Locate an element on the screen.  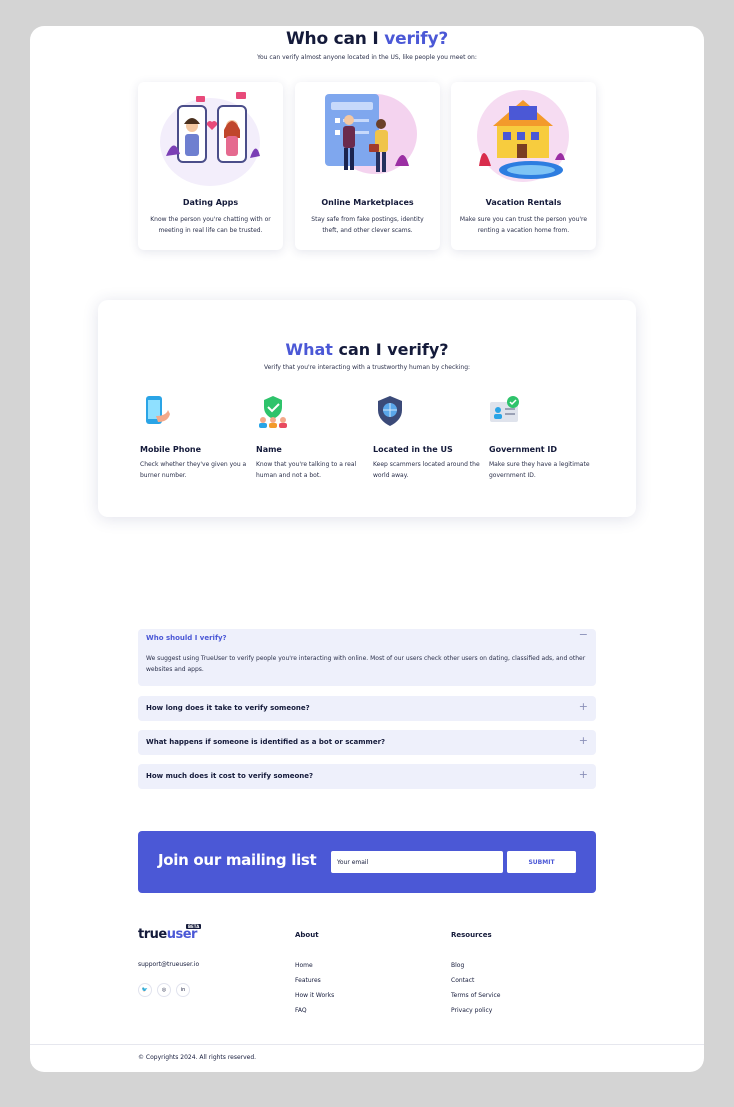
footer-link-terms: Terms of Service is located at coordinates (475, 995).